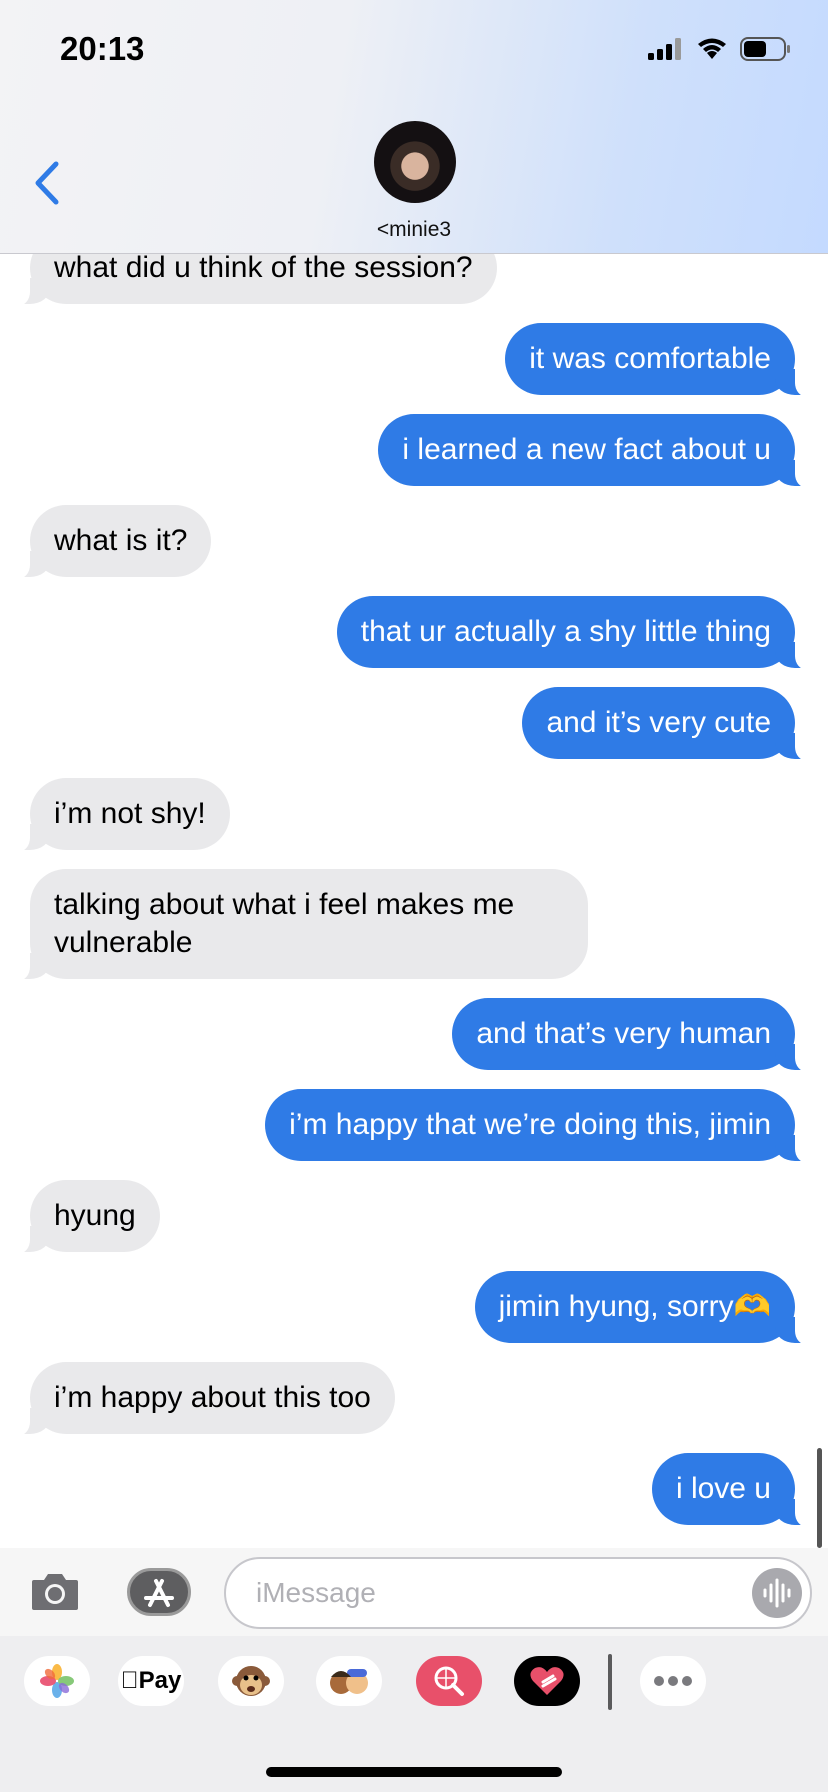 The image size is (828, 1792). Describe the element at coordinates (518, 1593) in the screenshot. I see `imessage-input: iMessage` at that location.